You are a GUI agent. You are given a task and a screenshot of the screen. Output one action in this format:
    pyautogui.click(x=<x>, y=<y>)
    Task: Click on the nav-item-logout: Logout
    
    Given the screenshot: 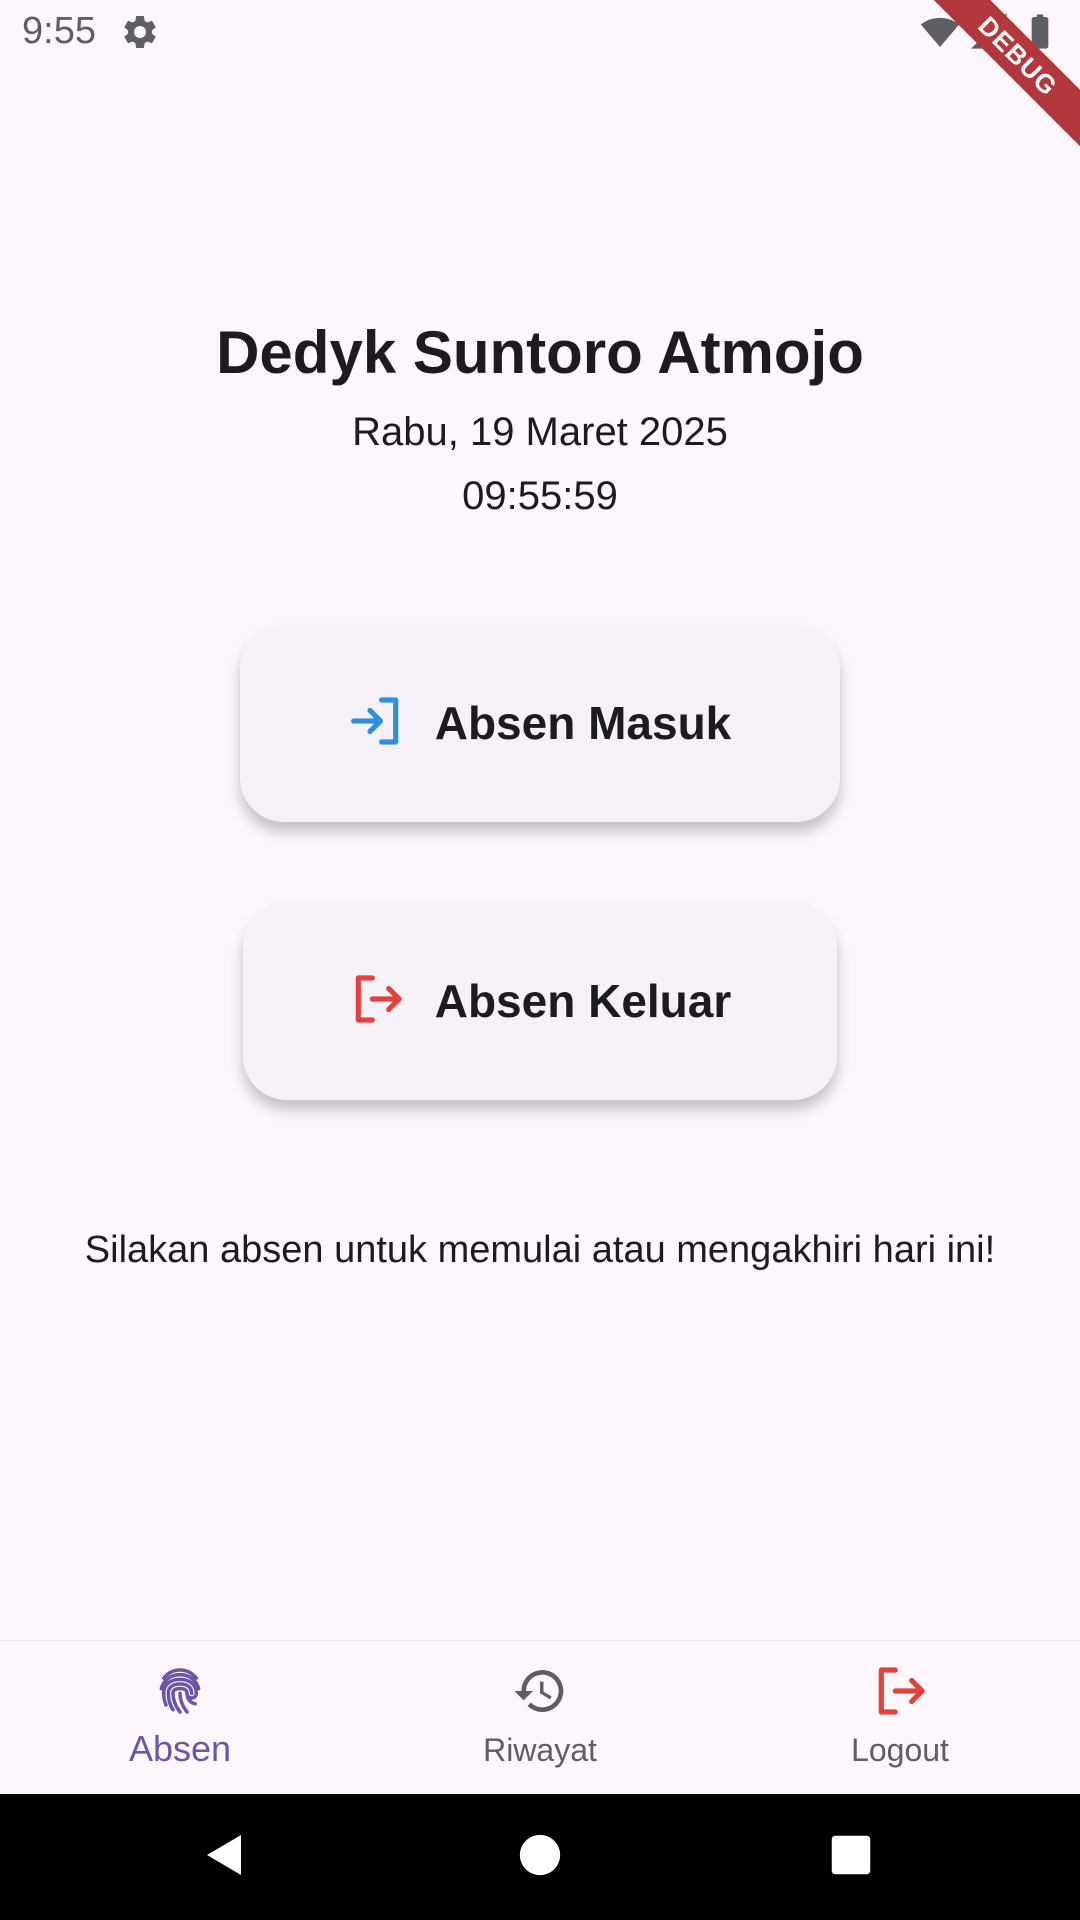 What is the action you would take?
    pyautogui.click(x=900, y=1718)
    